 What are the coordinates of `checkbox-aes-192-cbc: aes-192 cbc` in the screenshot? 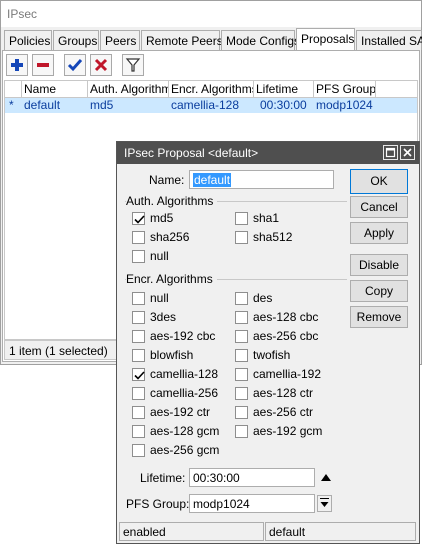 It's located at (182, 337).